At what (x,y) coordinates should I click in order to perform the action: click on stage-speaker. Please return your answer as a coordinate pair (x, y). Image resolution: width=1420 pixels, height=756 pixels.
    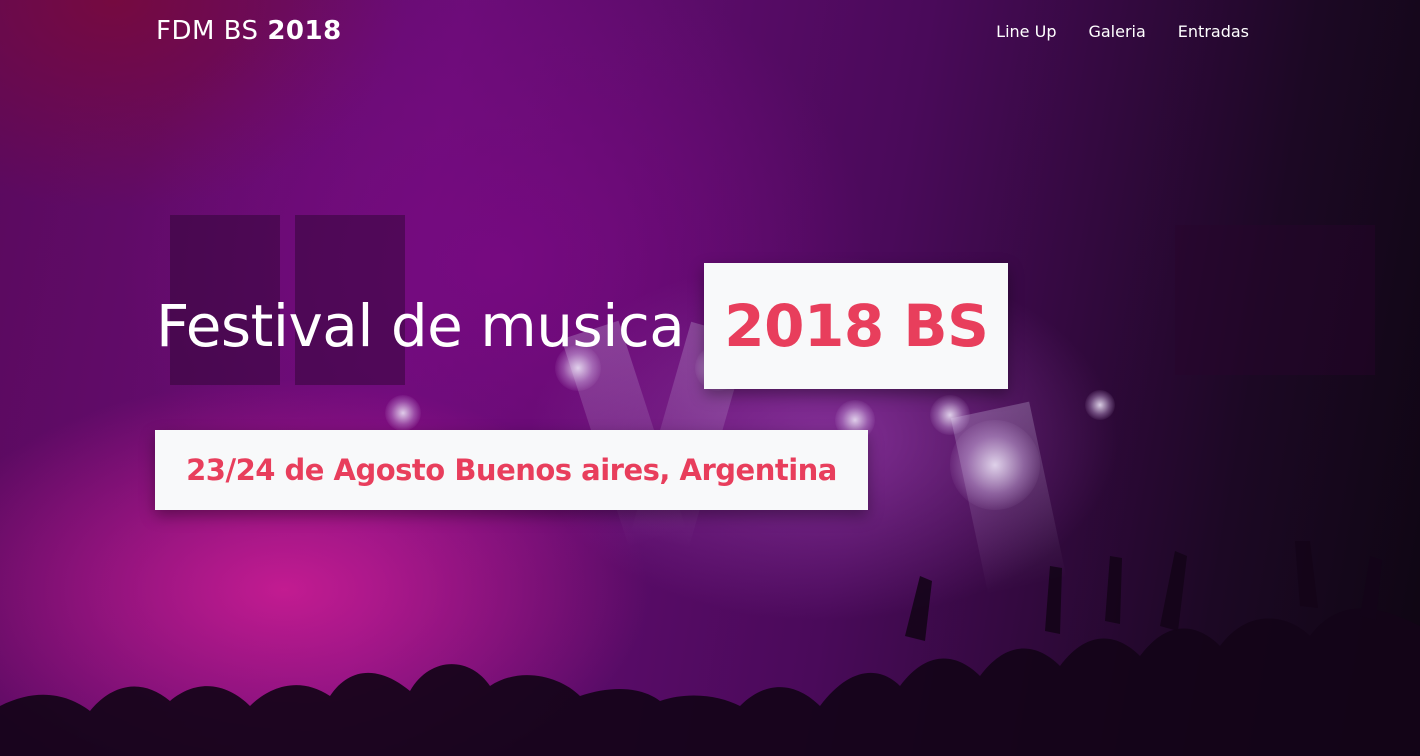
    Looking at the image, I should click on (1275, 300).